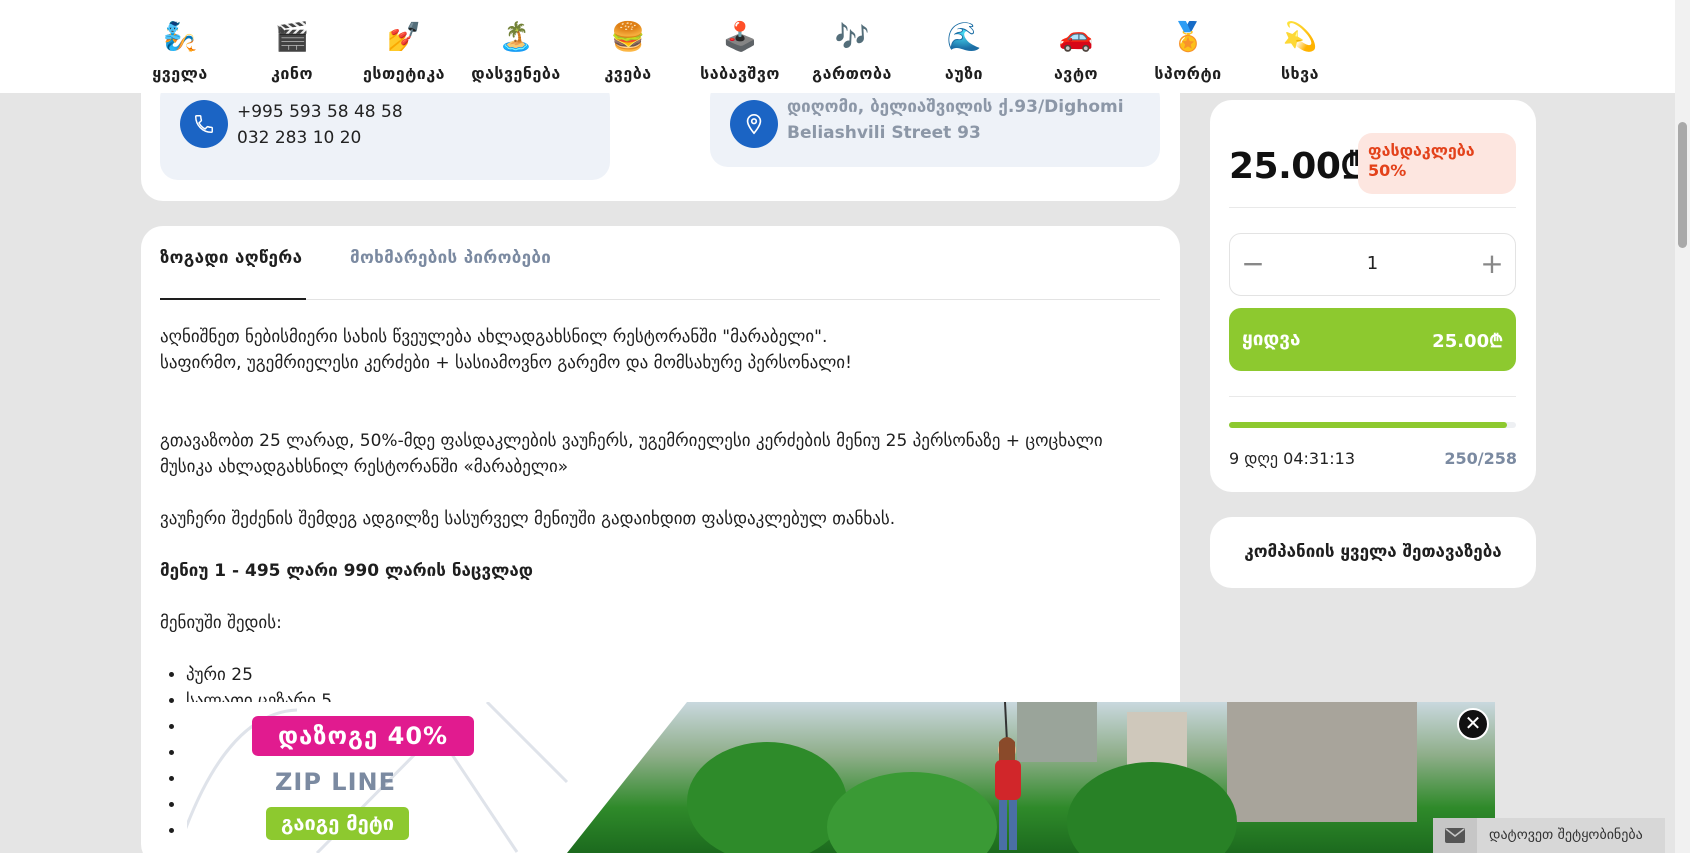  I want to click on category-label: კვება, so click(628, 73).